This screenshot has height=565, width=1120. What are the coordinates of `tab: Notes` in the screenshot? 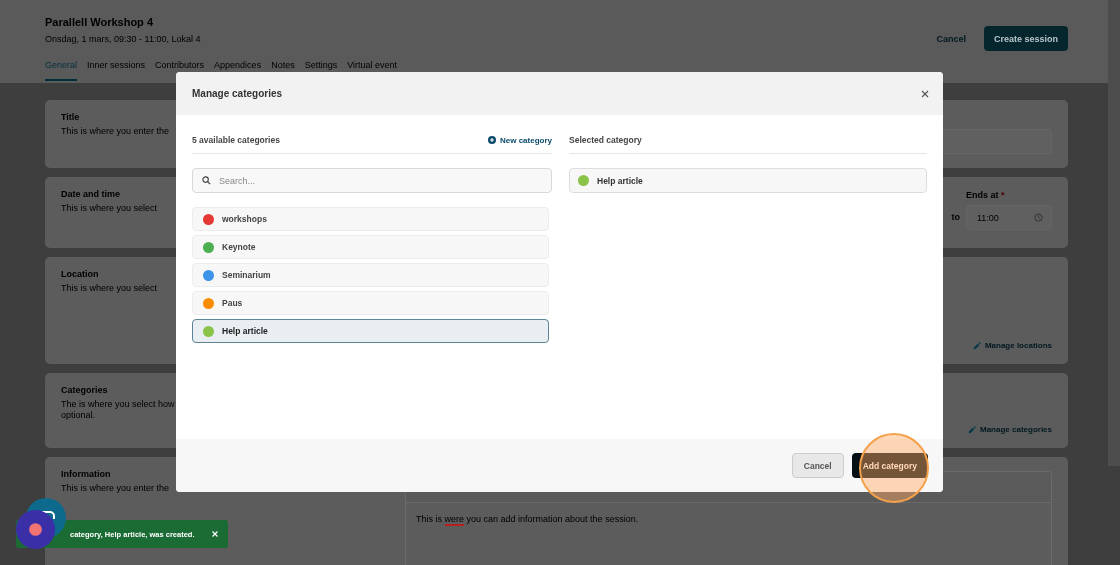 It's located at (283, 65).